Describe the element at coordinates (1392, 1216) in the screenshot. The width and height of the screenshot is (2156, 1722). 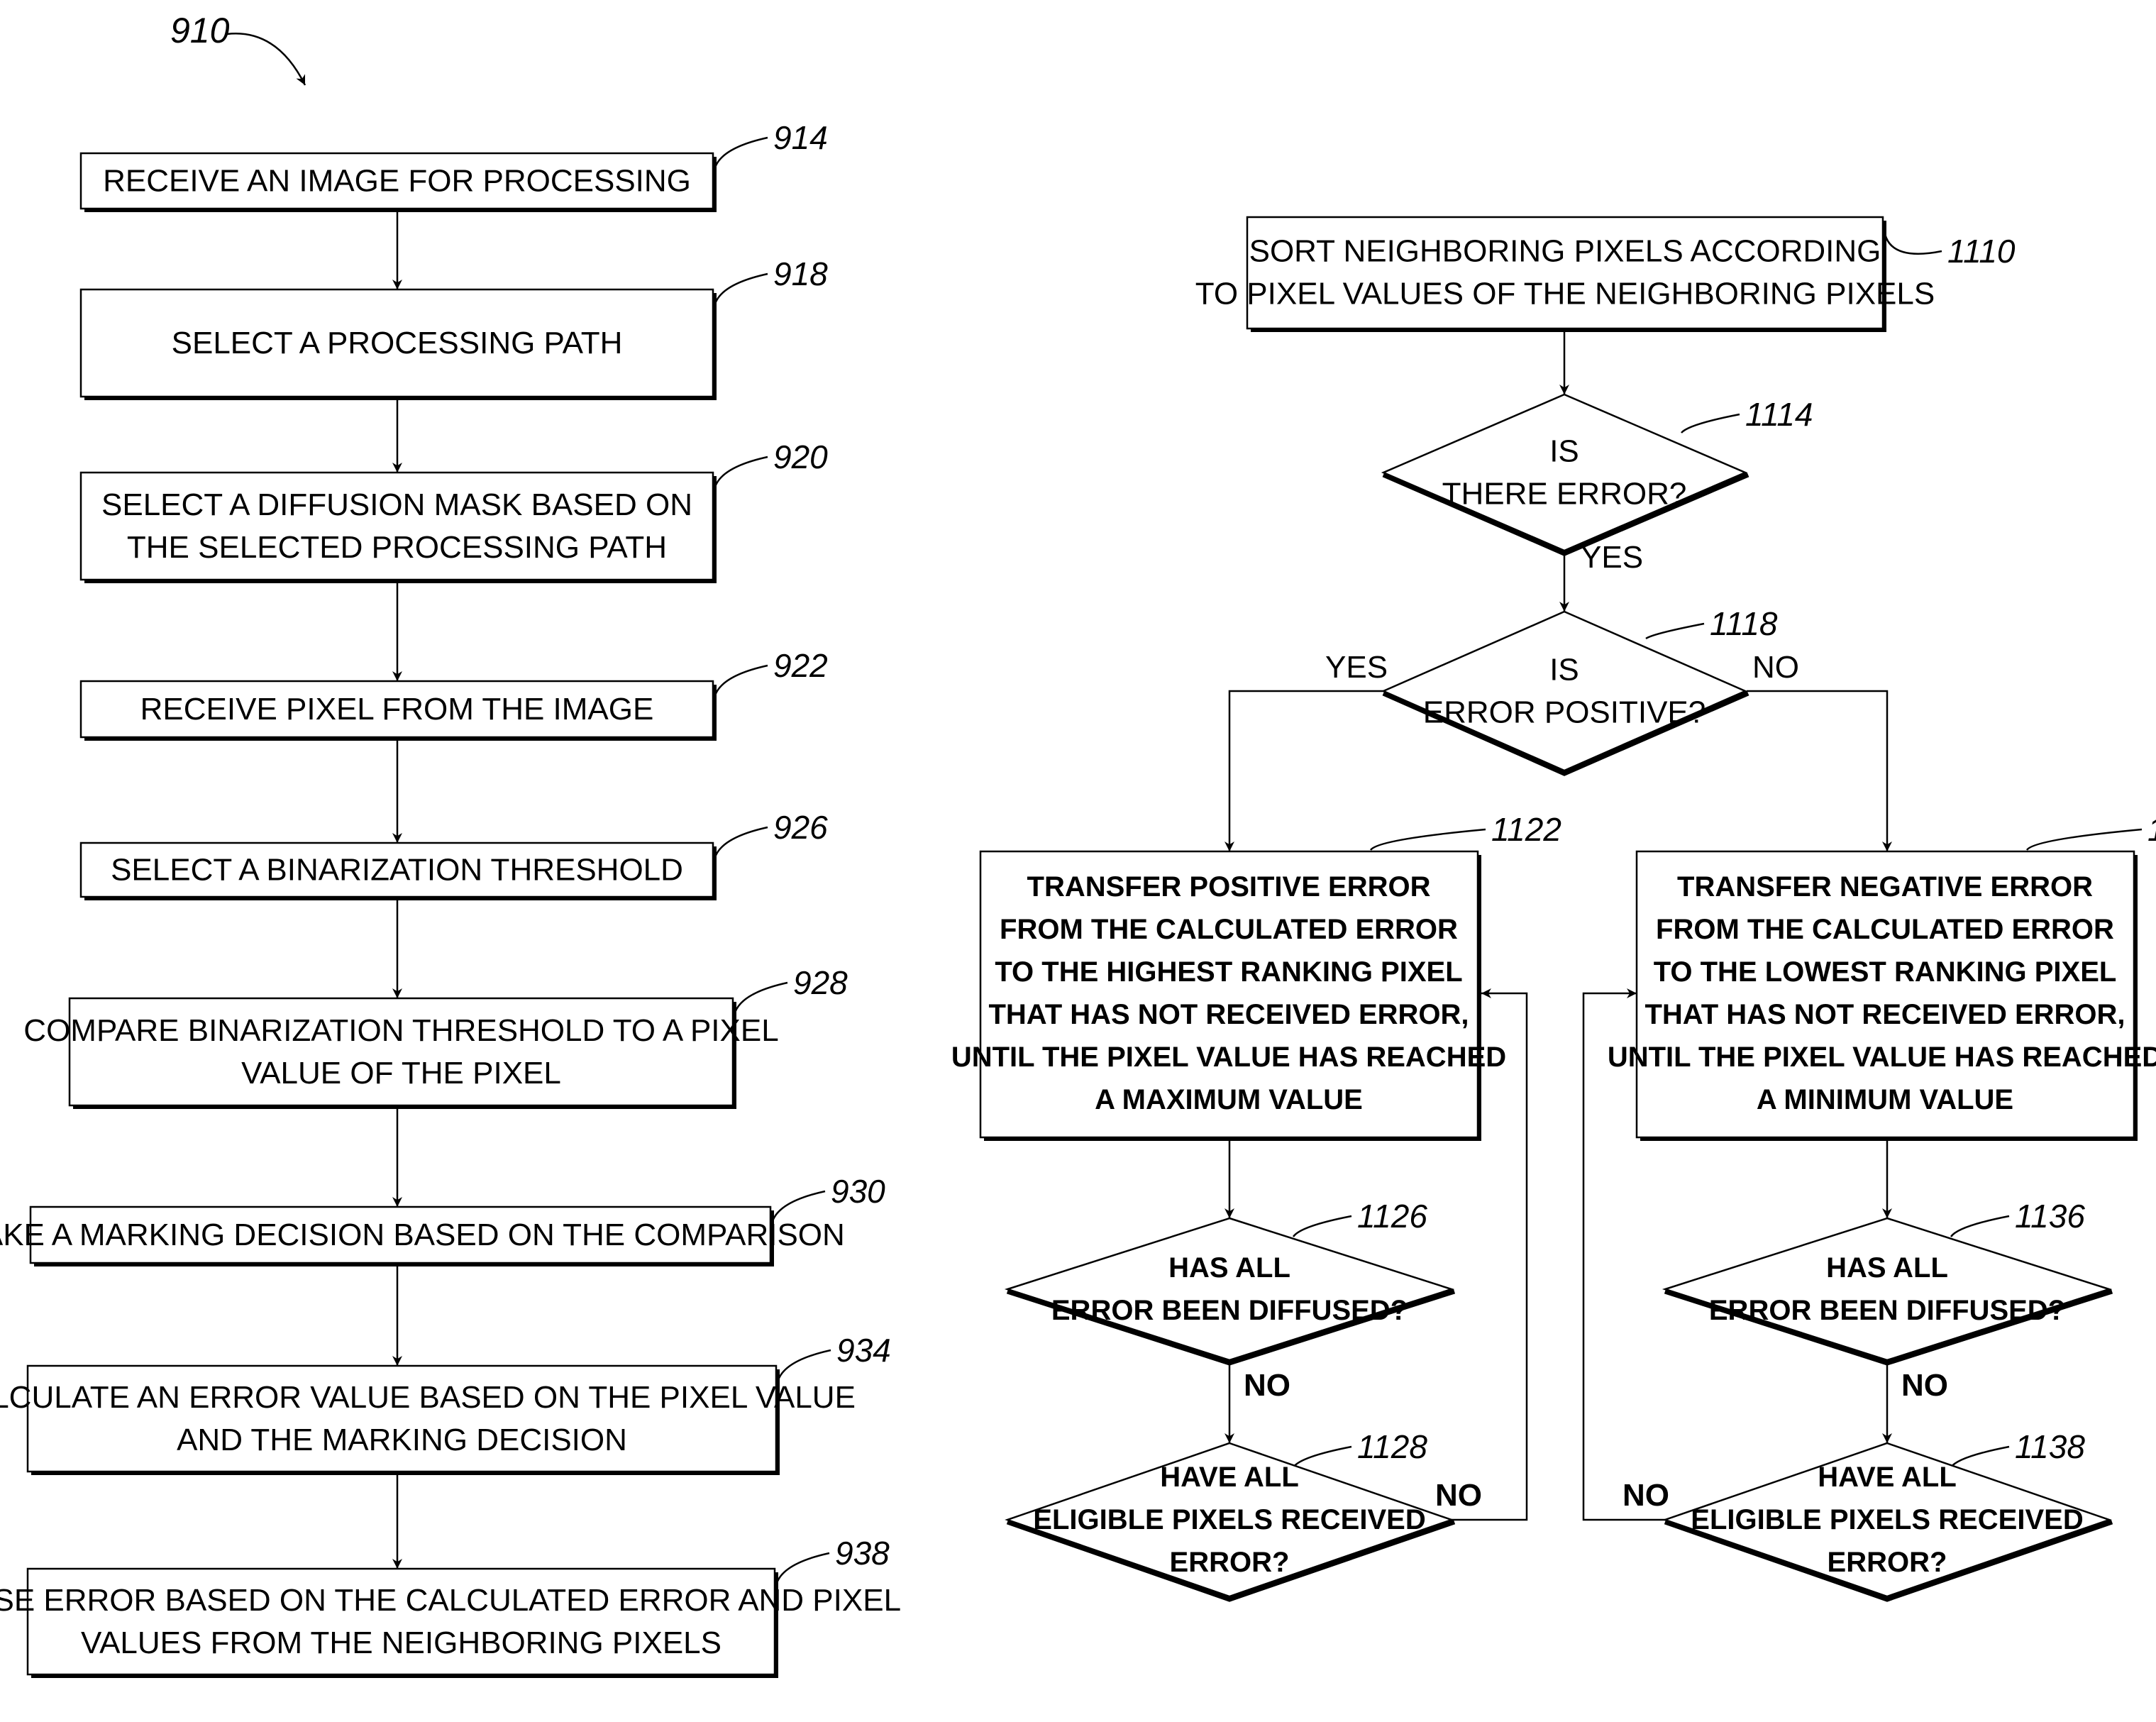
I see `ref-label-1126: 1126` at that location.